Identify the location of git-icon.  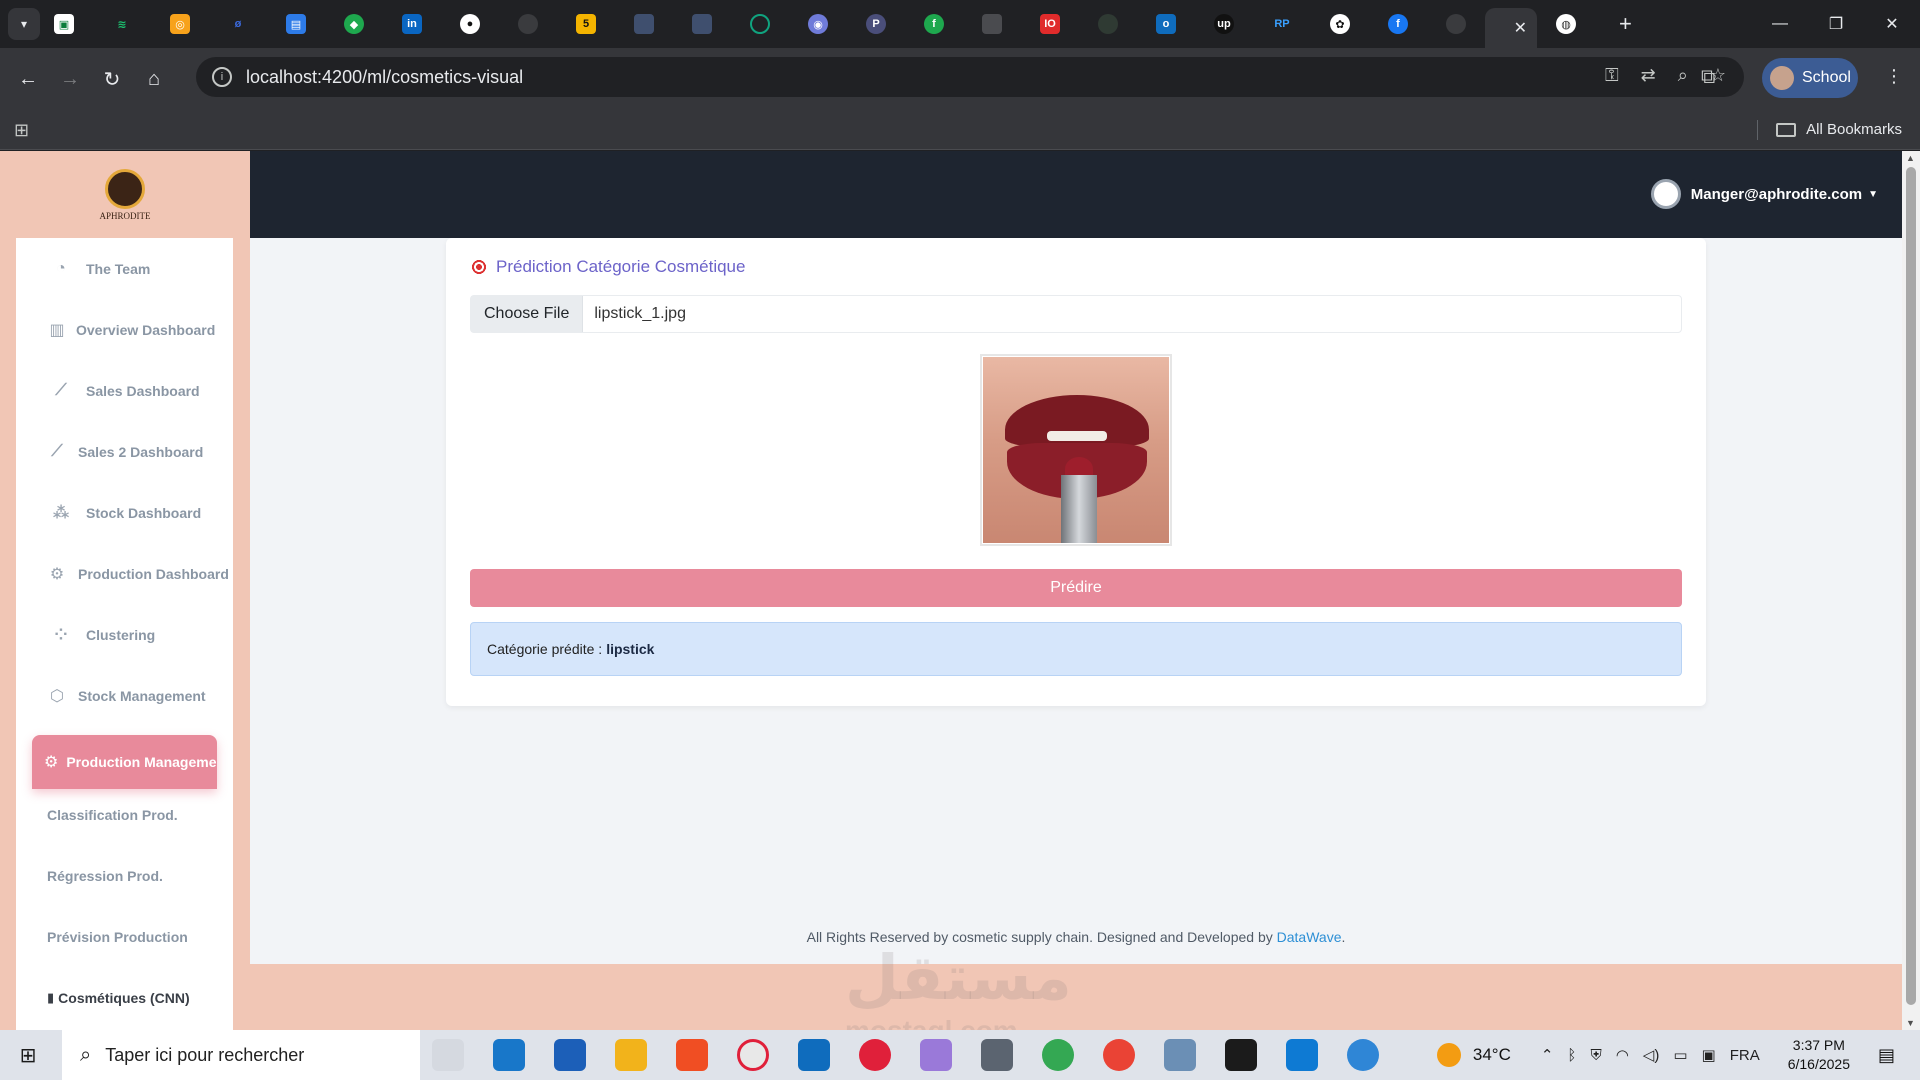
(692, 1055).